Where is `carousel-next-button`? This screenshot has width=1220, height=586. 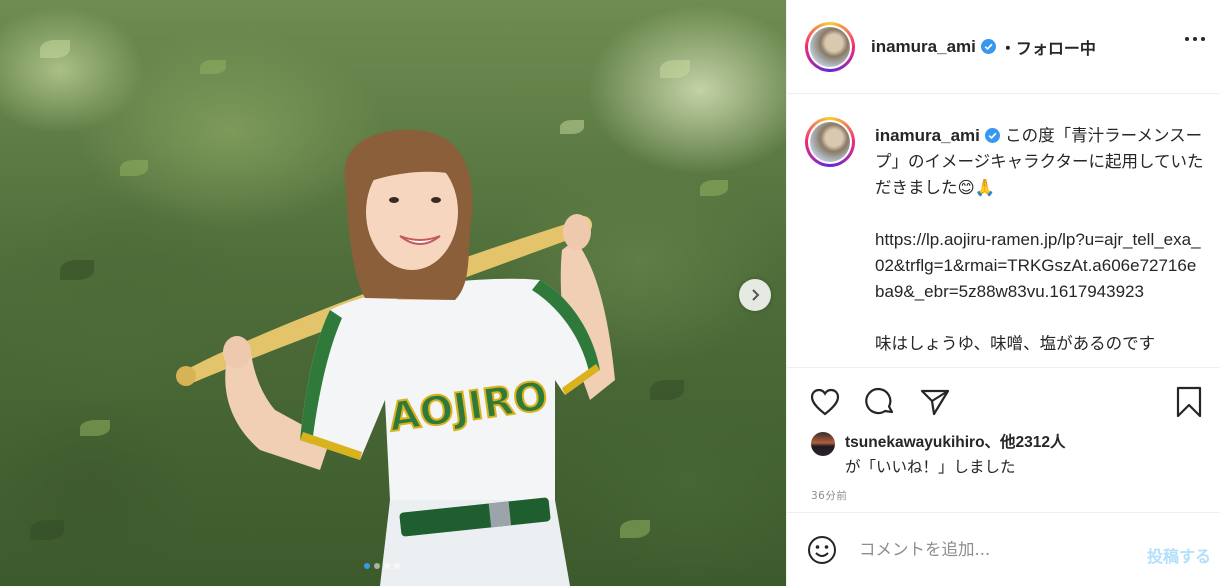
carousel-next-button is located at coordinates (755, 295).